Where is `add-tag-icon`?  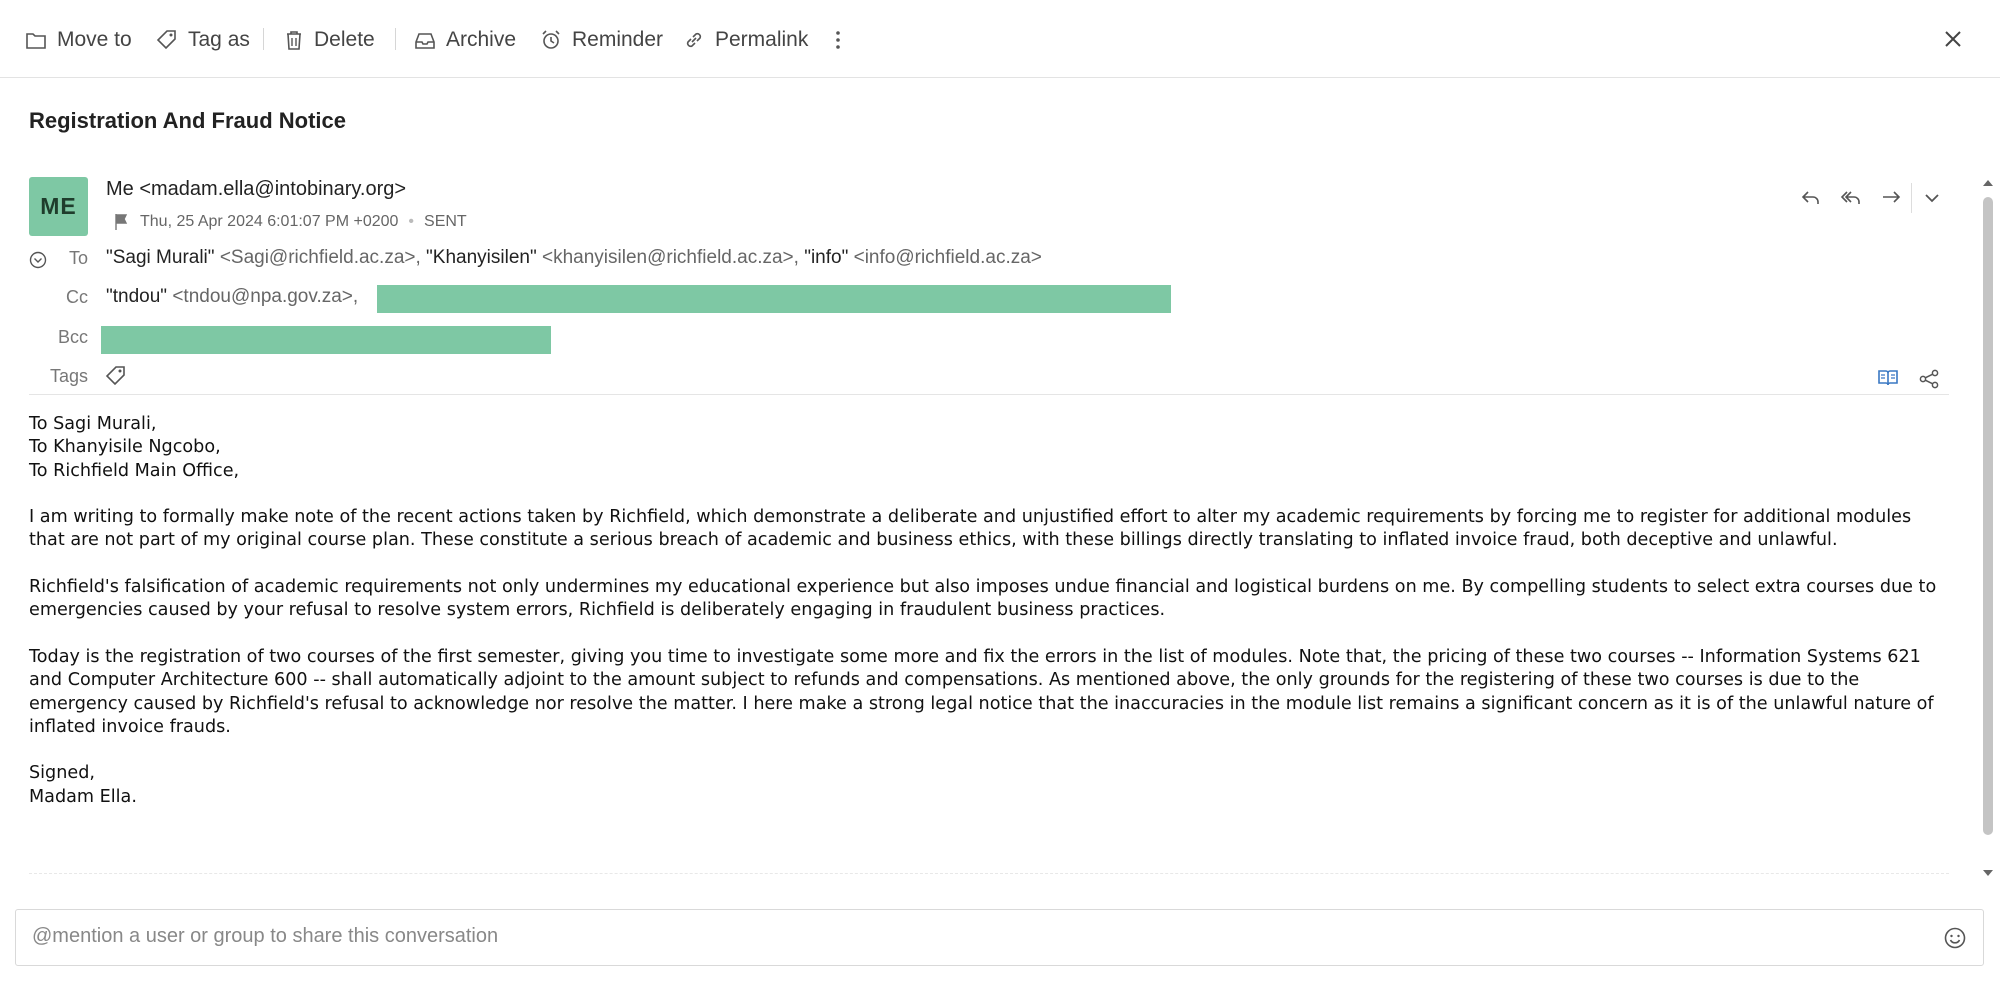
add-tag-icon is located at coordinates (116, 376).